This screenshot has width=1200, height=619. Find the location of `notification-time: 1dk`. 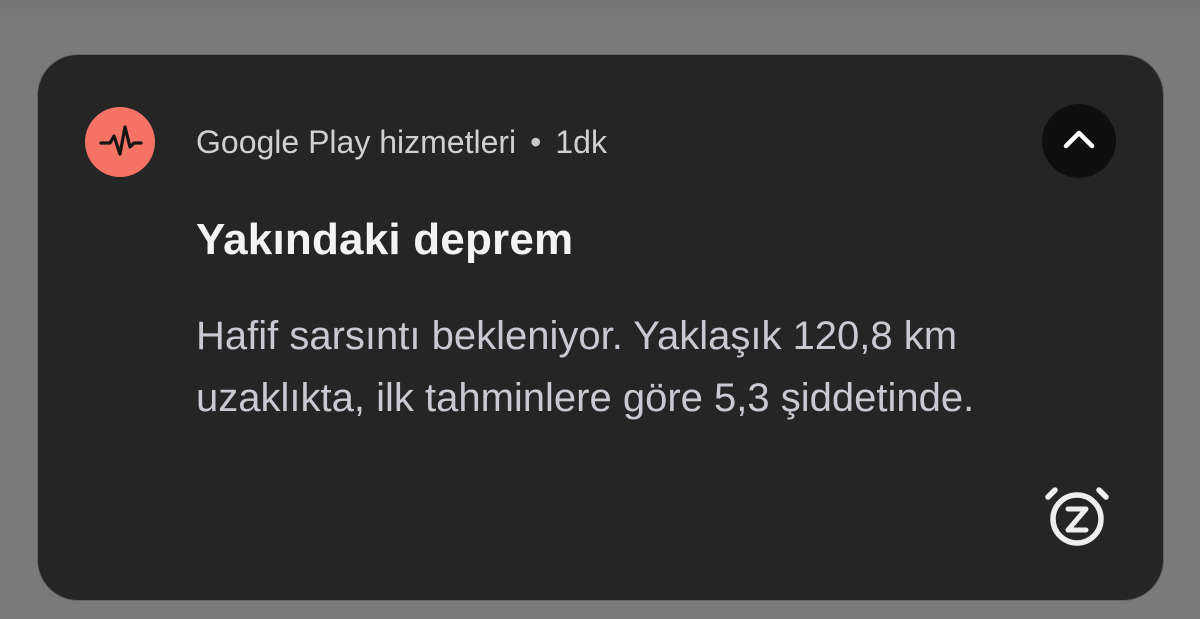

notification-time: 1dk is located at coordinates (581, 141).